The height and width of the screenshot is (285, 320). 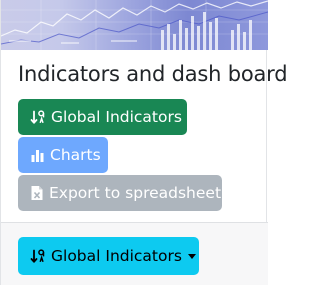 I want to click on export-spreadsheet-button: Export to spreadsheet, so click(x=120, y=193).